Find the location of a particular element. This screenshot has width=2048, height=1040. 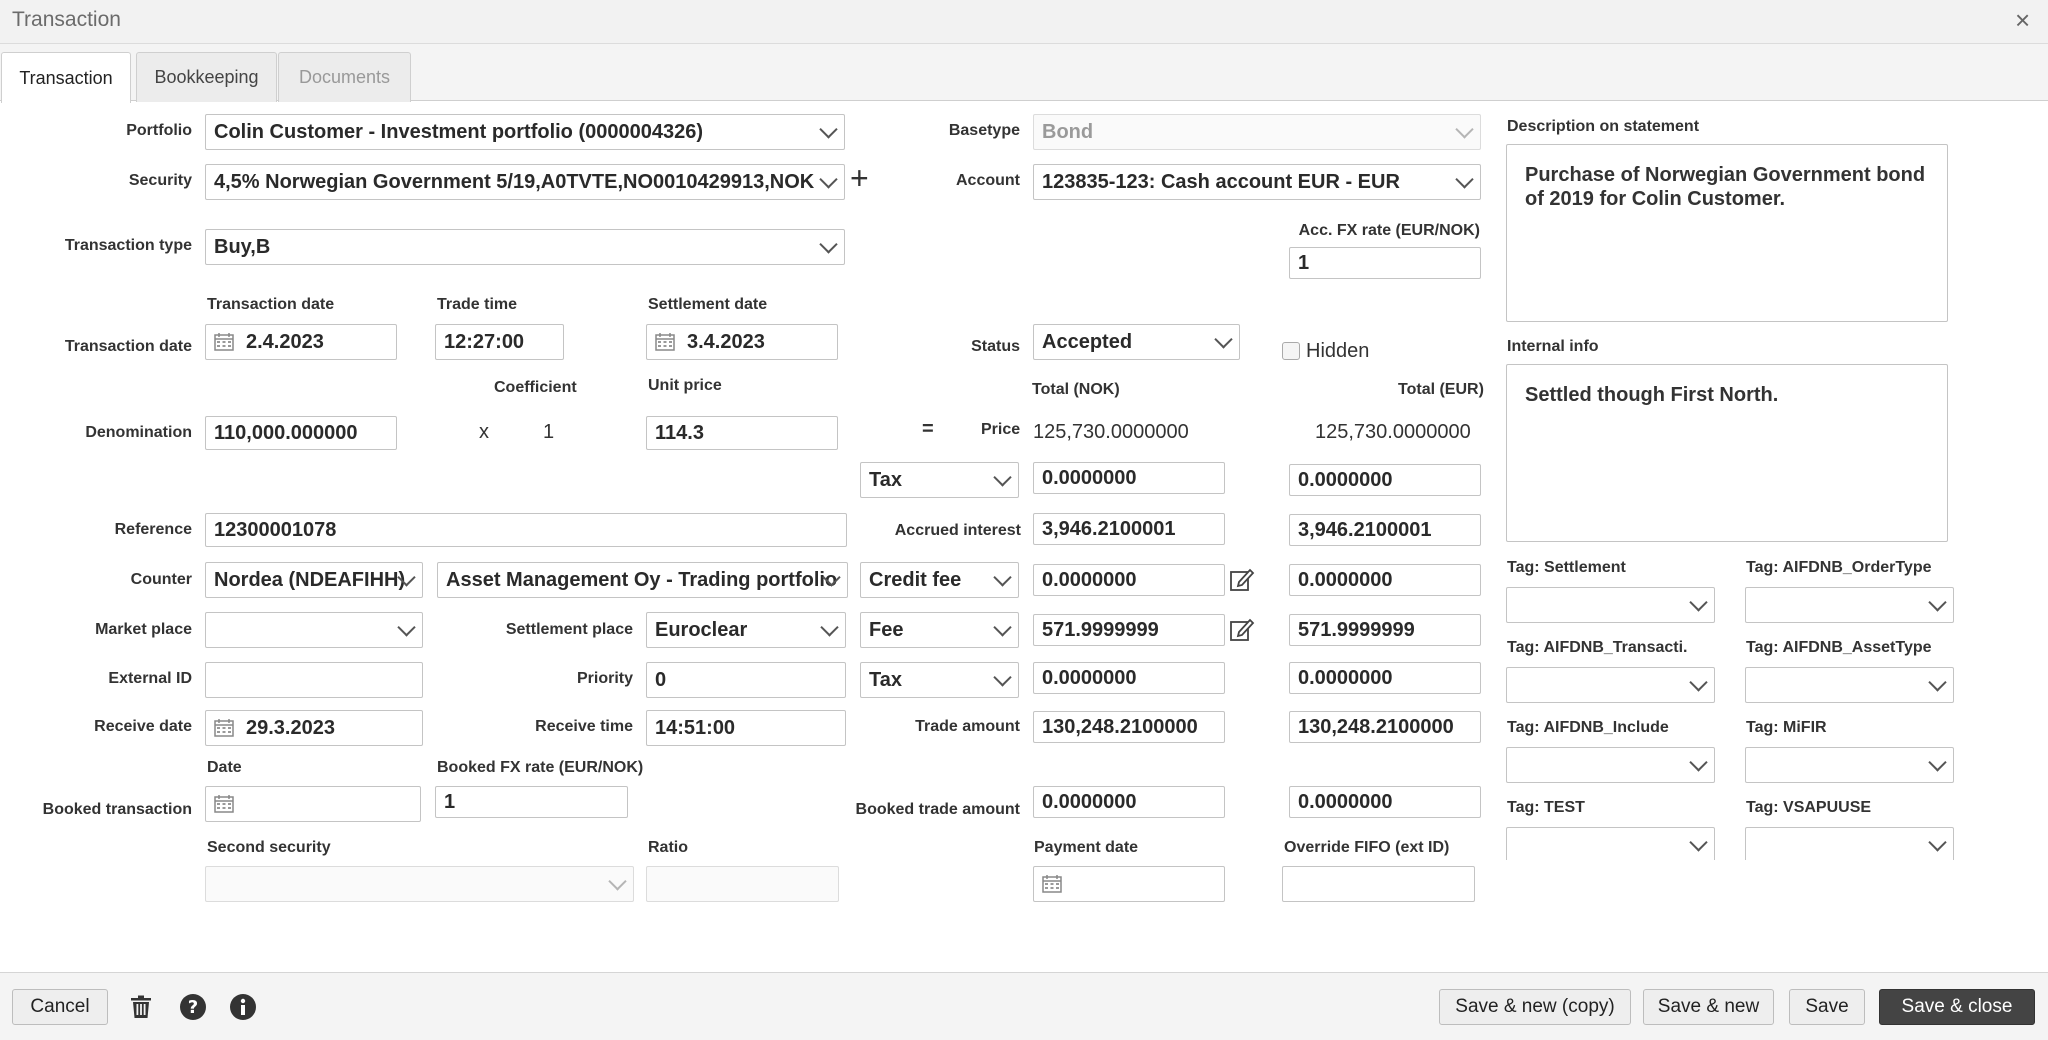

trade-amount-eur-input: 130,248.2100000 is located at coordinates (1385, 727).